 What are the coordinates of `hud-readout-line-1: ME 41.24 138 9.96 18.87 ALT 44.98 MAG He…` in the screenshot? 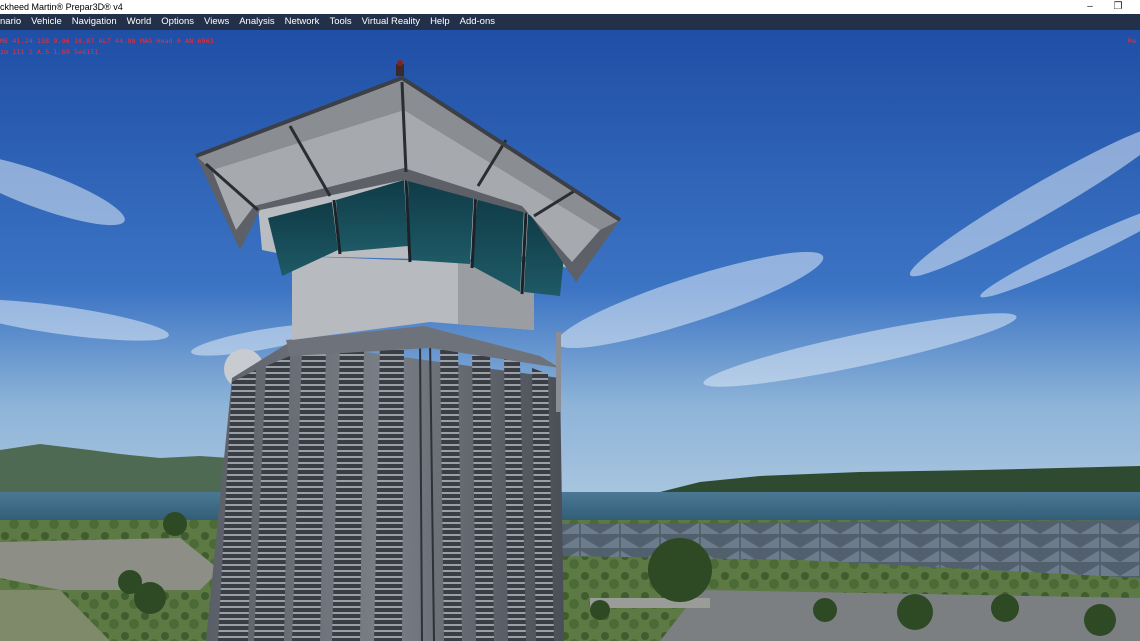 It's located at (107, 41).